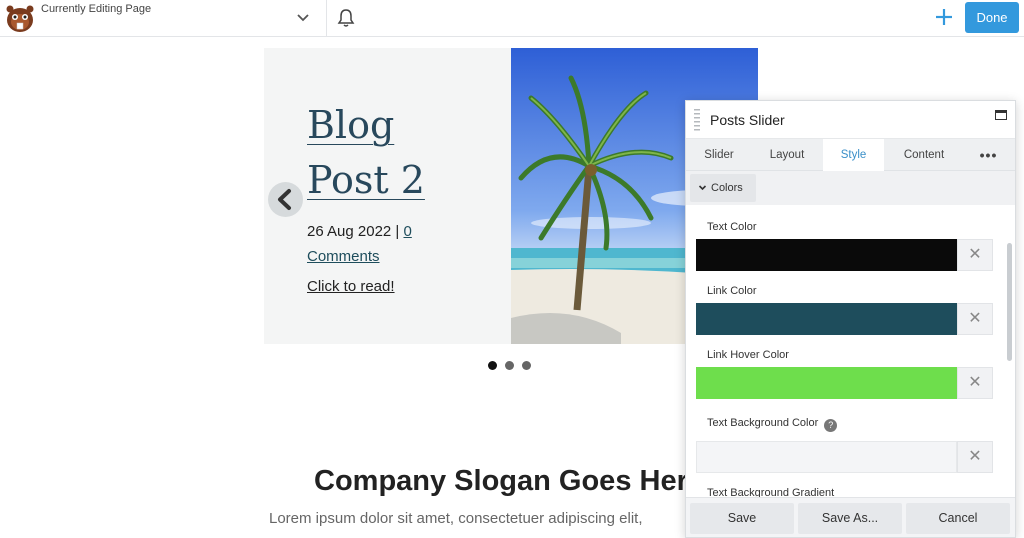  What do you see at coordinates (20, 18) in the screenshot?
I see `beaver-logo-icon` at bounding box center [20, 18].